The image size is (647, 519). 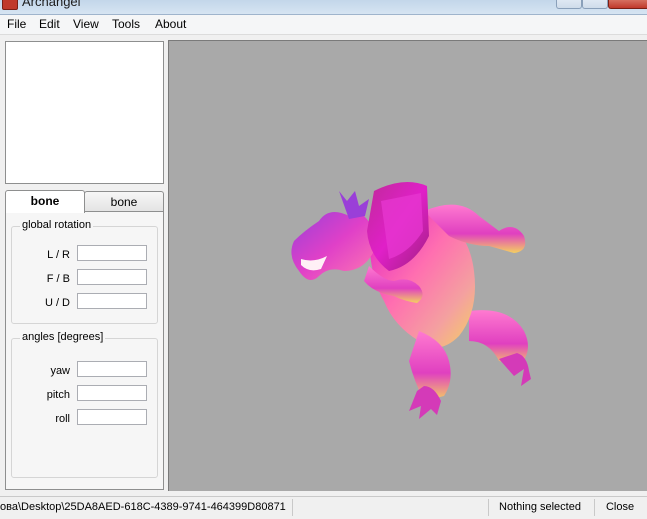 I want to click on title-bar: Archangel, so click(x=323, y=7).